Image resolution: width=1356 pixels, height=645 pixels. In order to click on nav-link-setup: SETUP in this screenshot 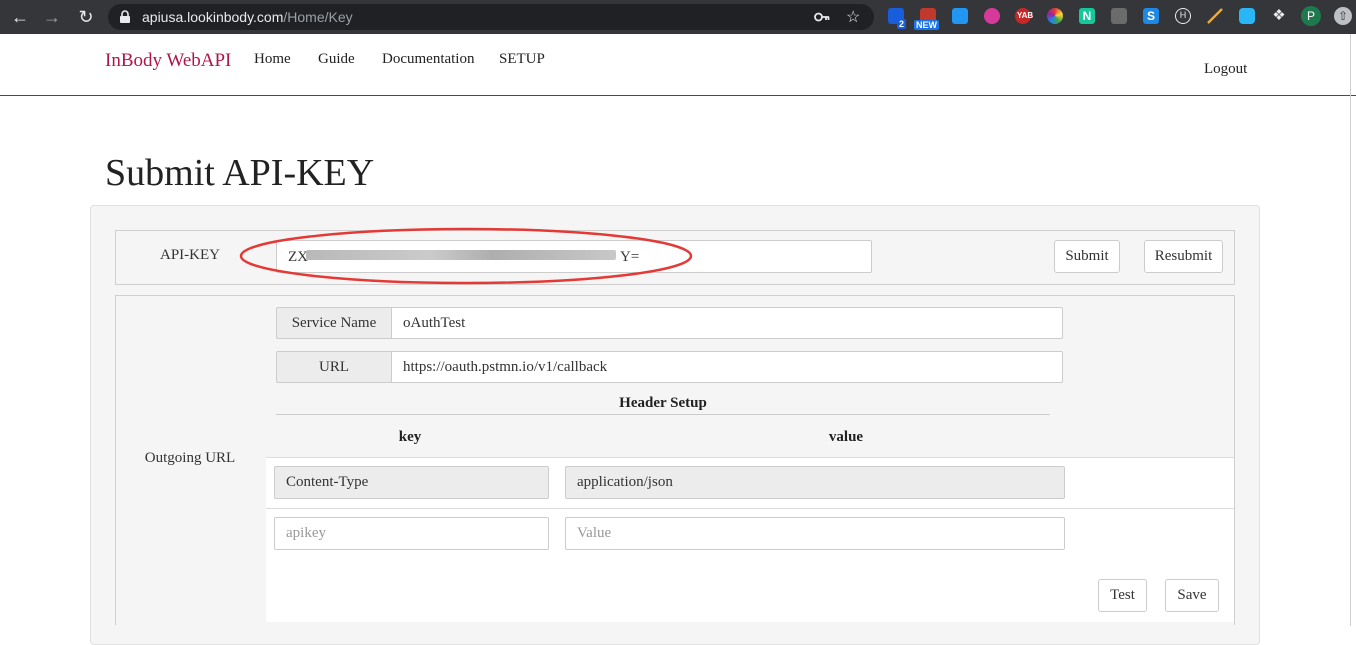, I will do `click(522, 59)`.